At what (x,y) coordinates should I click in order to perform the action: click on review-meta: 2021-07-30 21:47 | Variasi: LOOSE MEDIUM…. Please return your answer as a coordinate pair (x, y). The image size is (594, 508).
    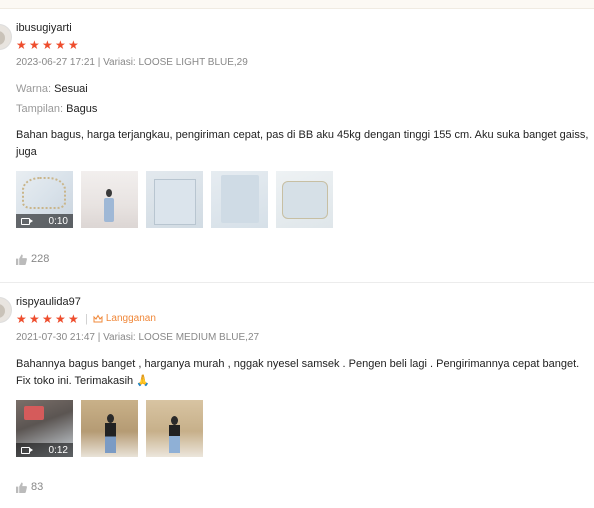
    Looking at the image, I should click on (138, 337).